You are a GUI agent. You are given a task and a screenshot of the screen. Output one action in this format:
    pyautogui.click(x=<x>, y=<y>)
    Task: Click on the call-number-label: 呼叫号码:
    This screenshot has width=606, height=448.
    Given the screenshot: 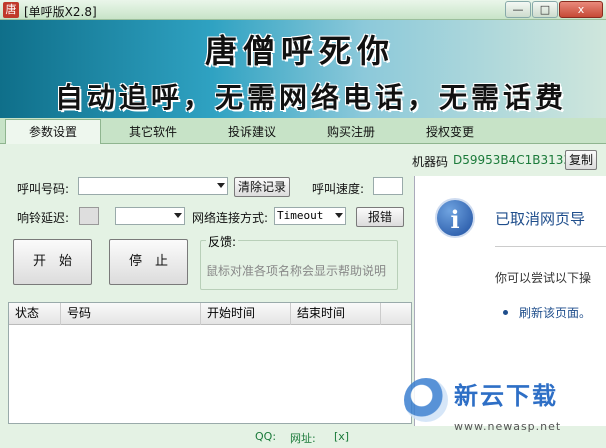 What is the action you would take?
    pyautogui.click(x=43, y=189)
    